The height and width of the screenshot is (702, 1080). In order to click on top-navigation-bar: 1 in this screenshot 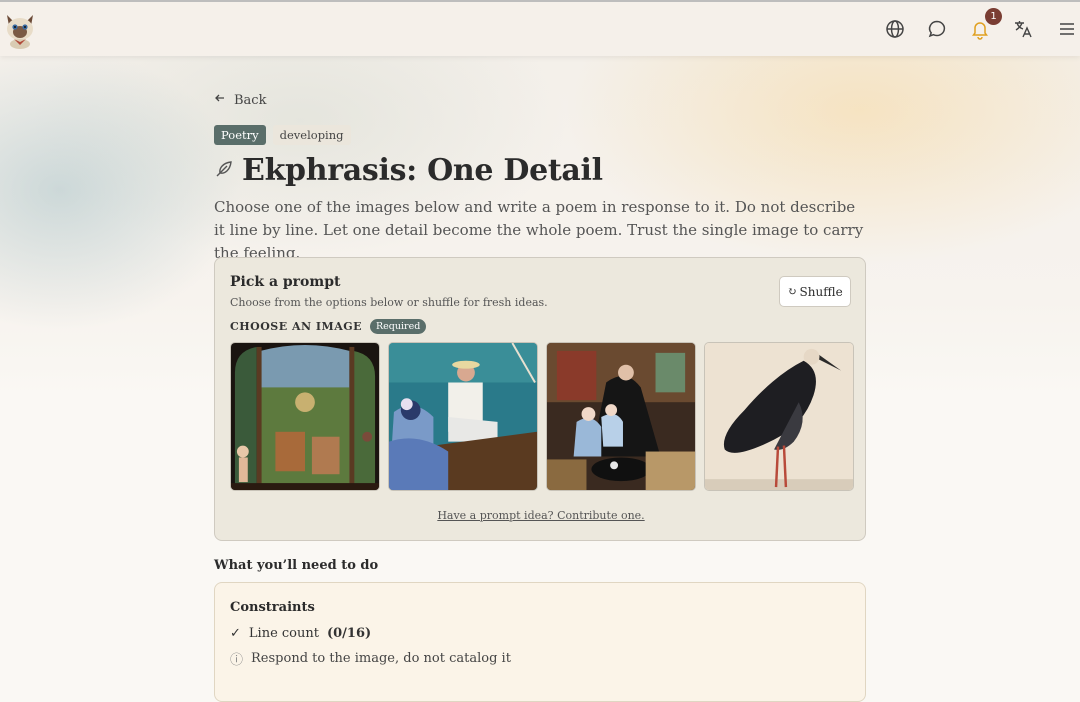, I will do `click(540, 28)`.